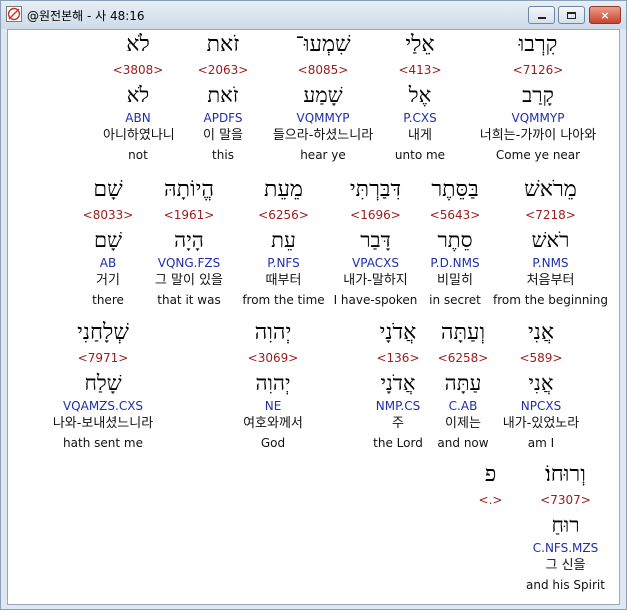 This screenshot has height=610, width=627. Describe the element at coordinates (222, 135) in the screenshot. I see `korean-translation: 이 말을` at that location.